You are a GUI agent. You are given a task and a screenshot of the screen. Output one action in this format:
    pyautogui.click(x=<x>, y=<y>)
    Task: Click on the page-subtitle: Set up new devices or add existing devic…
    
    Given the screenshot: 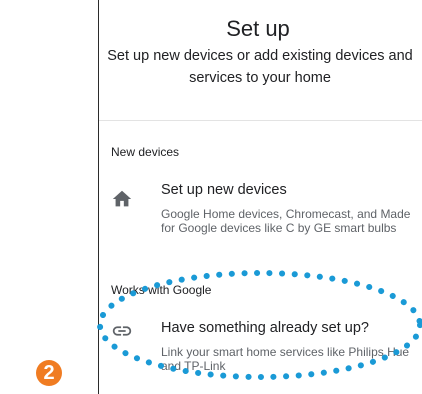 What is the action you would take?
    pyautogui.click(x=260, y=67)
    